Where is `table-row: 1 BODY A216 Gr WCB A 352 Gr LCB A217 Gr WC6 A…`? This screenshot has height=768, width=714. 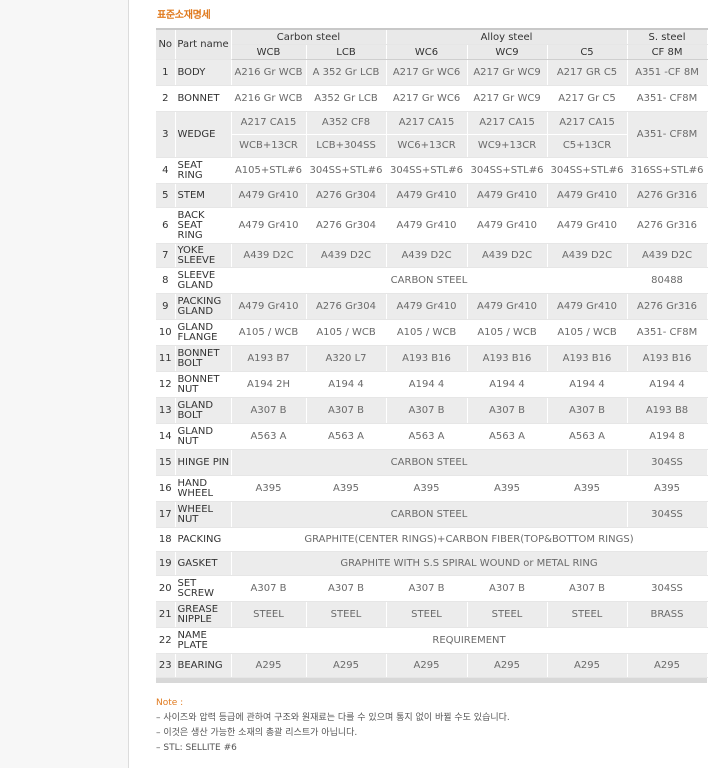 table-row: 1 BODY A216 Gr WCB A 352 Gr LCB A217 Gr WC6 A… is located at coordinates (432, 72).